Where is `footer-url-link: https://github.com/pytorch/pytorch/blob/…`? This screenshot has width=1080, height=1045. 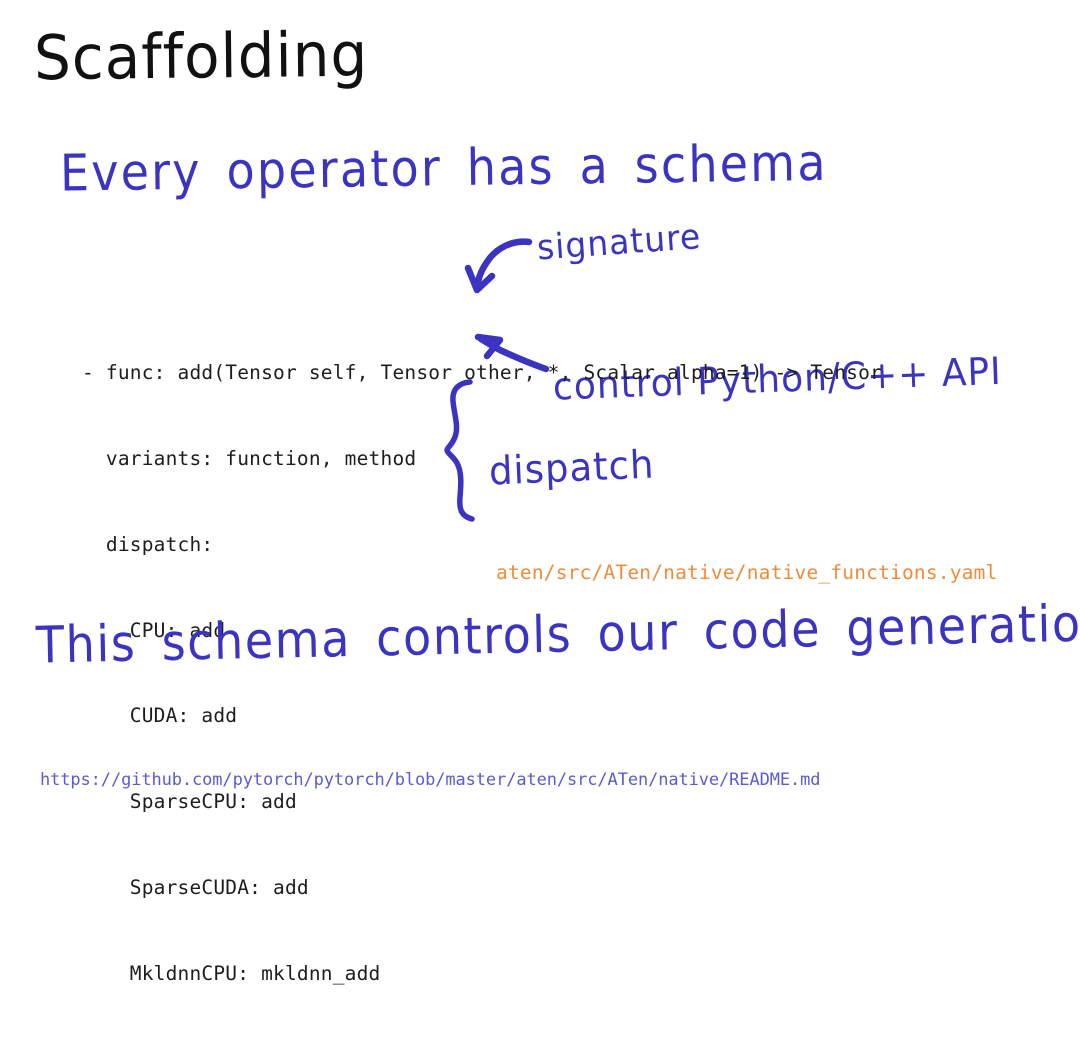
footer-url-link: https://github.com/pytorch/pytorch/blob/… is located at coordinates (430, 780).